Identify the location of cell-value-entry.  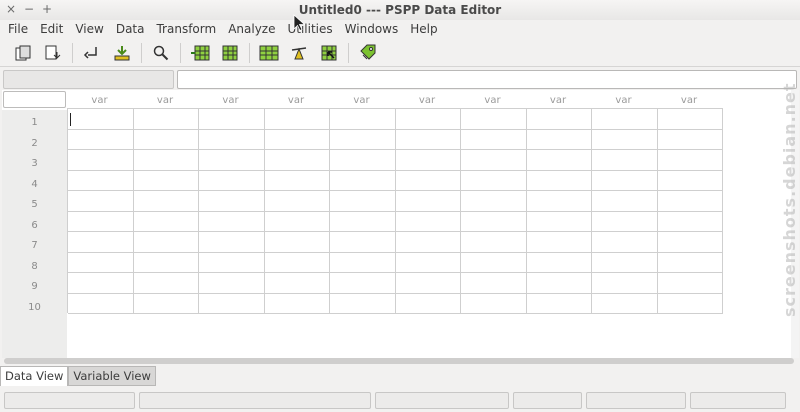
(487, 79).